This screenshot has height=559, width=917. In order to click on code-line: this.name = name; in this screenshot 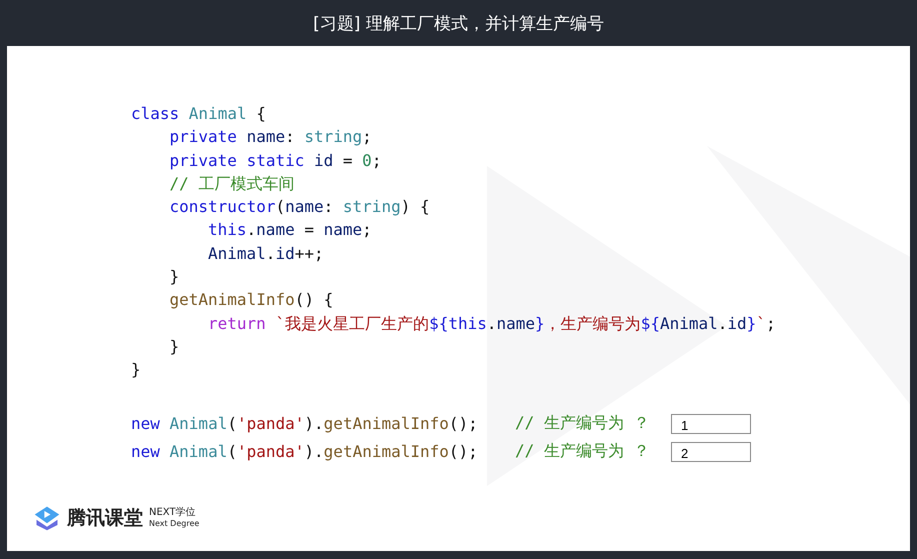, I will do `click(290, 230)`.